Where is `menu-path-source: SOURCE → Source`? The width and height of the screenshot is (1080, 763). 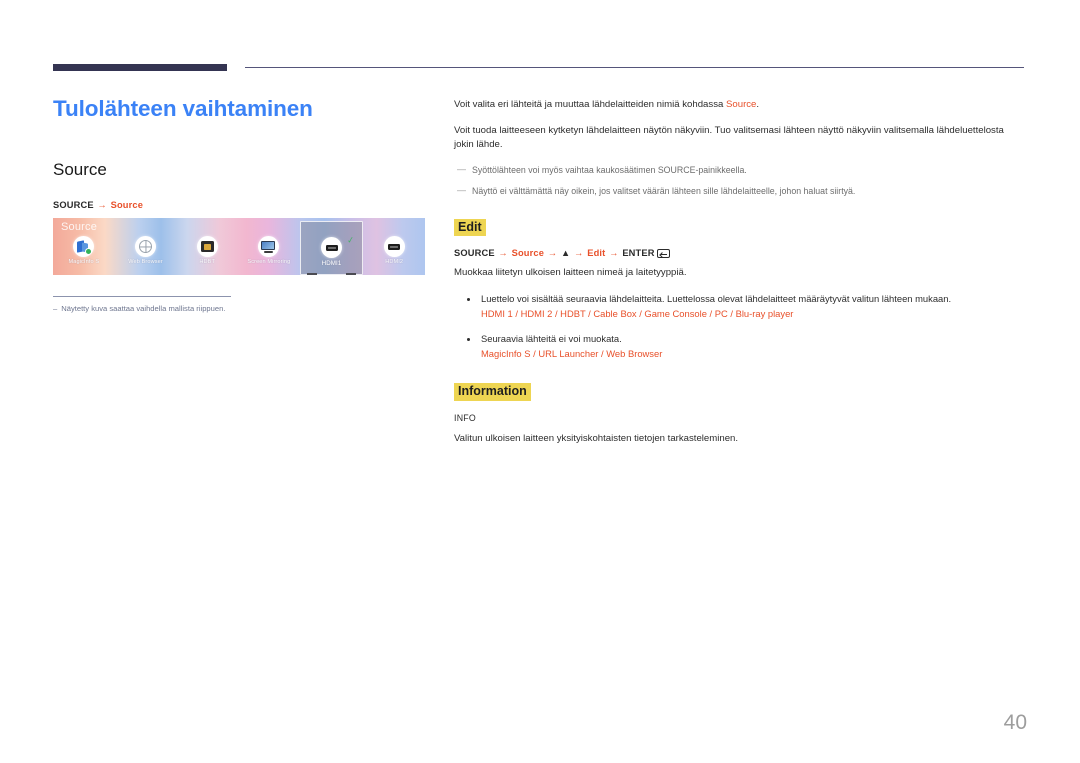
menu-path-source: SOURCE → Source is located at coordinates (243, 205).